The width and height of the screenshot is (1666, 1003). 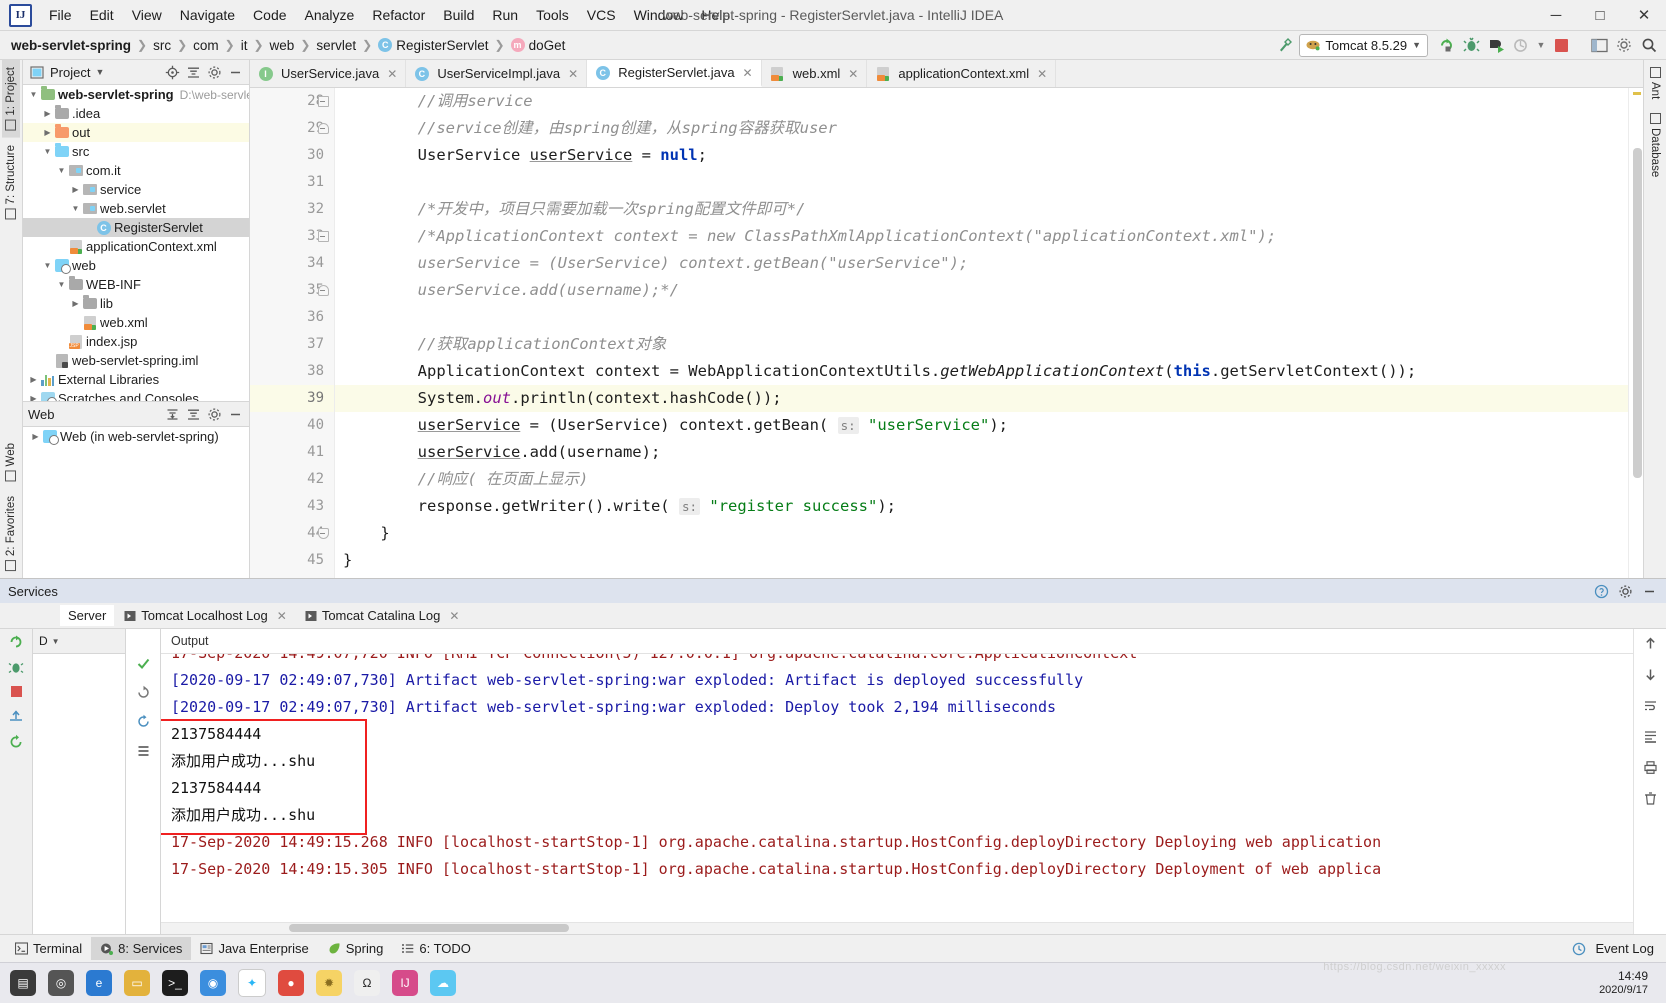 I want to click on editor-tab-web-xml: web.xml ✕, so click(x=815, y=73).